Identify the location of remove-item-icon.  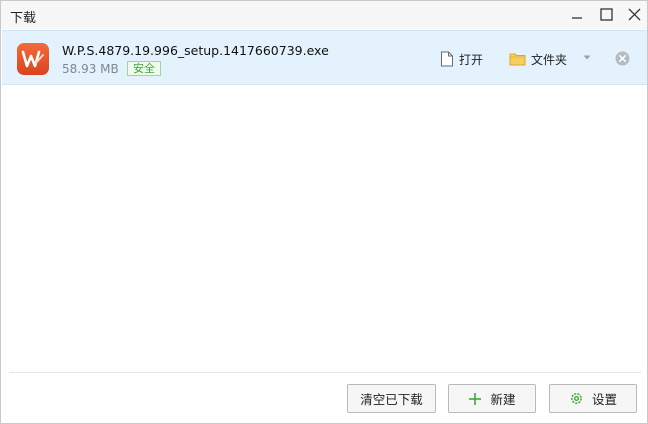
(622, 58).